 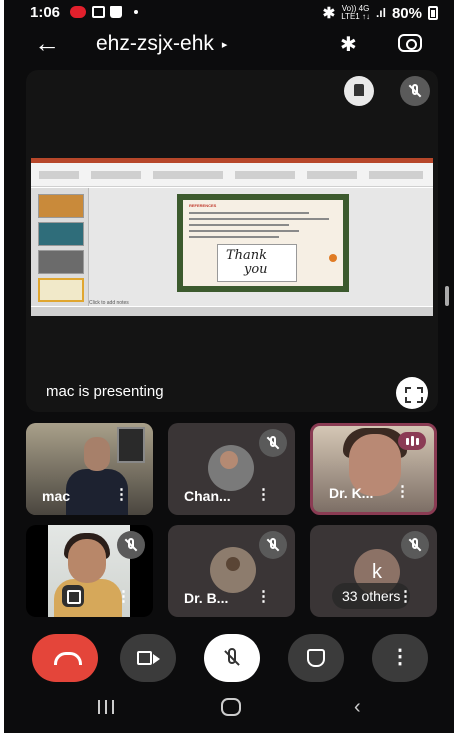 What do you see at coordinates (359, 91) in the screenshot?
I see `pin-icon` at bounding box center [359, 91].